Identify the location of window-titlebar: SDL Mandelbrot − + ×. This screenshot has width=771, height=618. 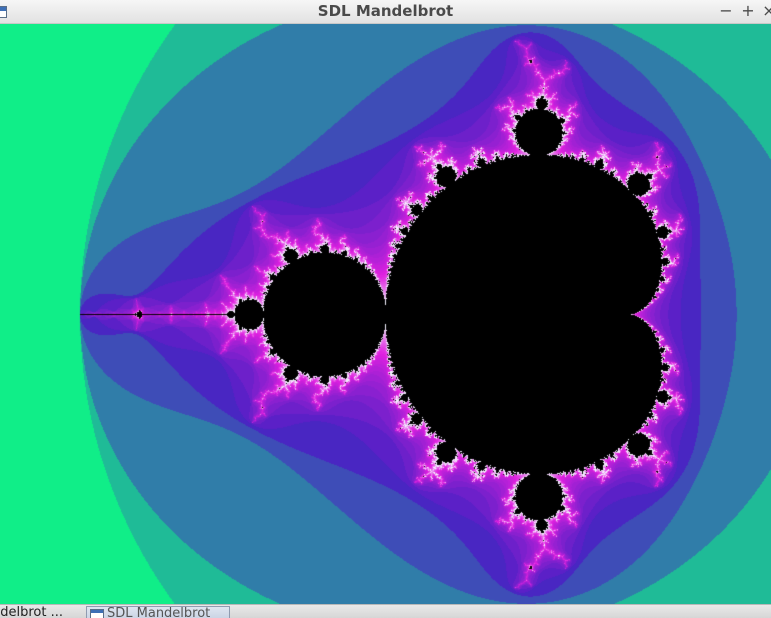
(385, 12).